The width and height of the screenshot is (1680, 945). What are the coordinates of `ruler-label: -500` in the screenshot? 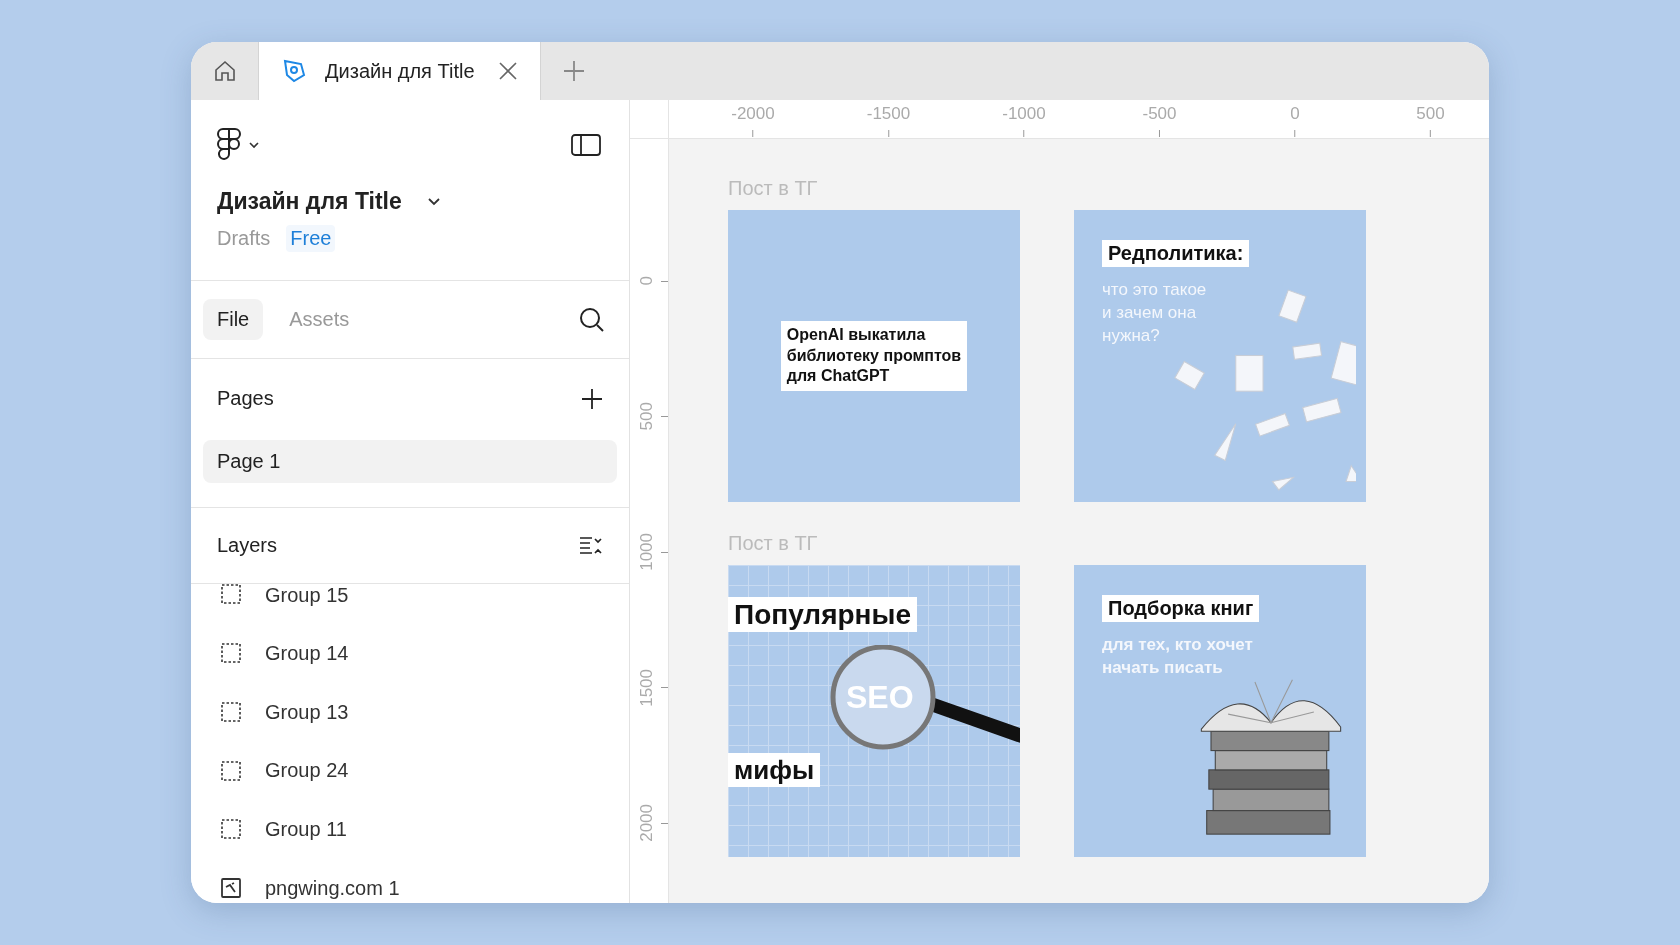 It's located at (1159, 114).